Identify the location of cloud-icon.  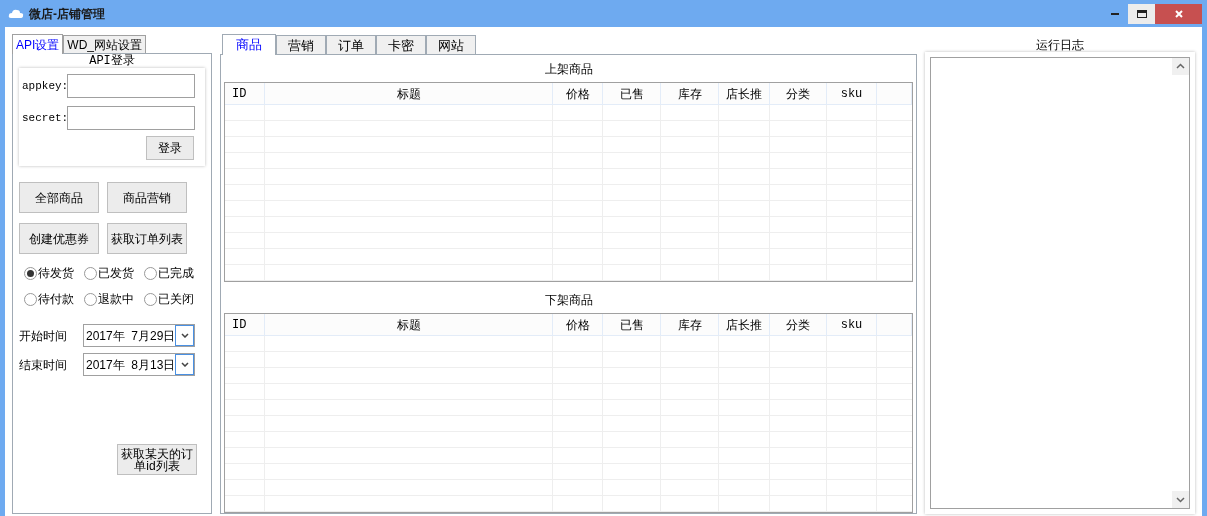
(16, 13).